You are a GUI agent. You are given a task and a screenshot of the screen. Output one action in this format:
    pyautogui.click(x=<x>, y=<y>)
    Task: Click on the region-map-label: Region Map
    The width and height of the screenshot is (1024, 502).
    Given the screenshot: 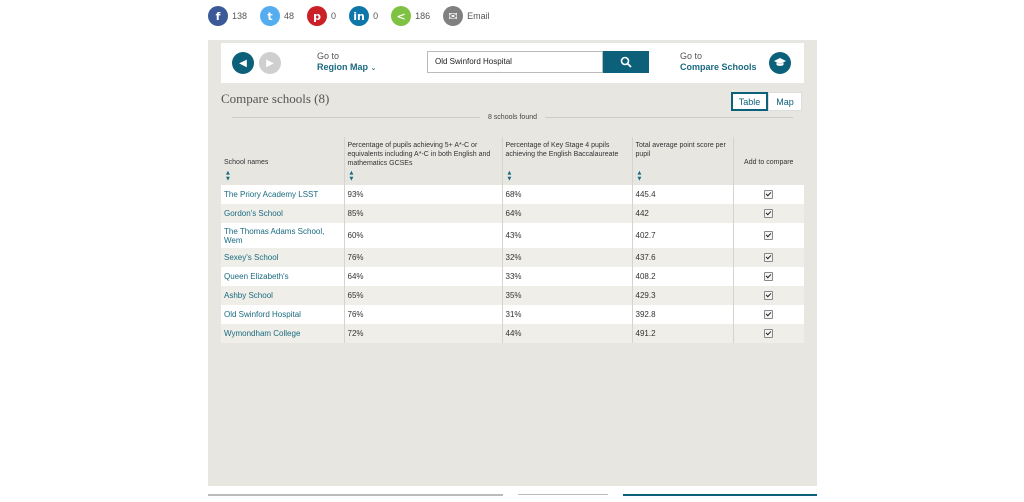 What is the action you would take?
    pyautogui.click(x=342, y=67)
    